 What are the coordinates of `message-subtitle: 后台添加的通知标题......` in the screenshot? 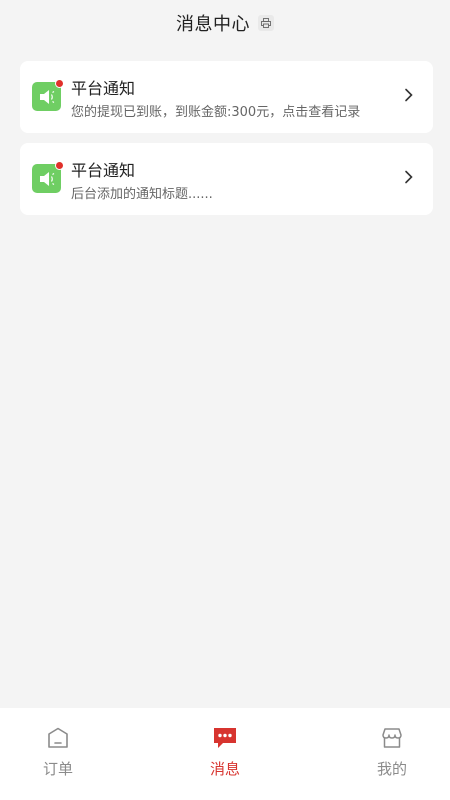 It's located at (142, 194).